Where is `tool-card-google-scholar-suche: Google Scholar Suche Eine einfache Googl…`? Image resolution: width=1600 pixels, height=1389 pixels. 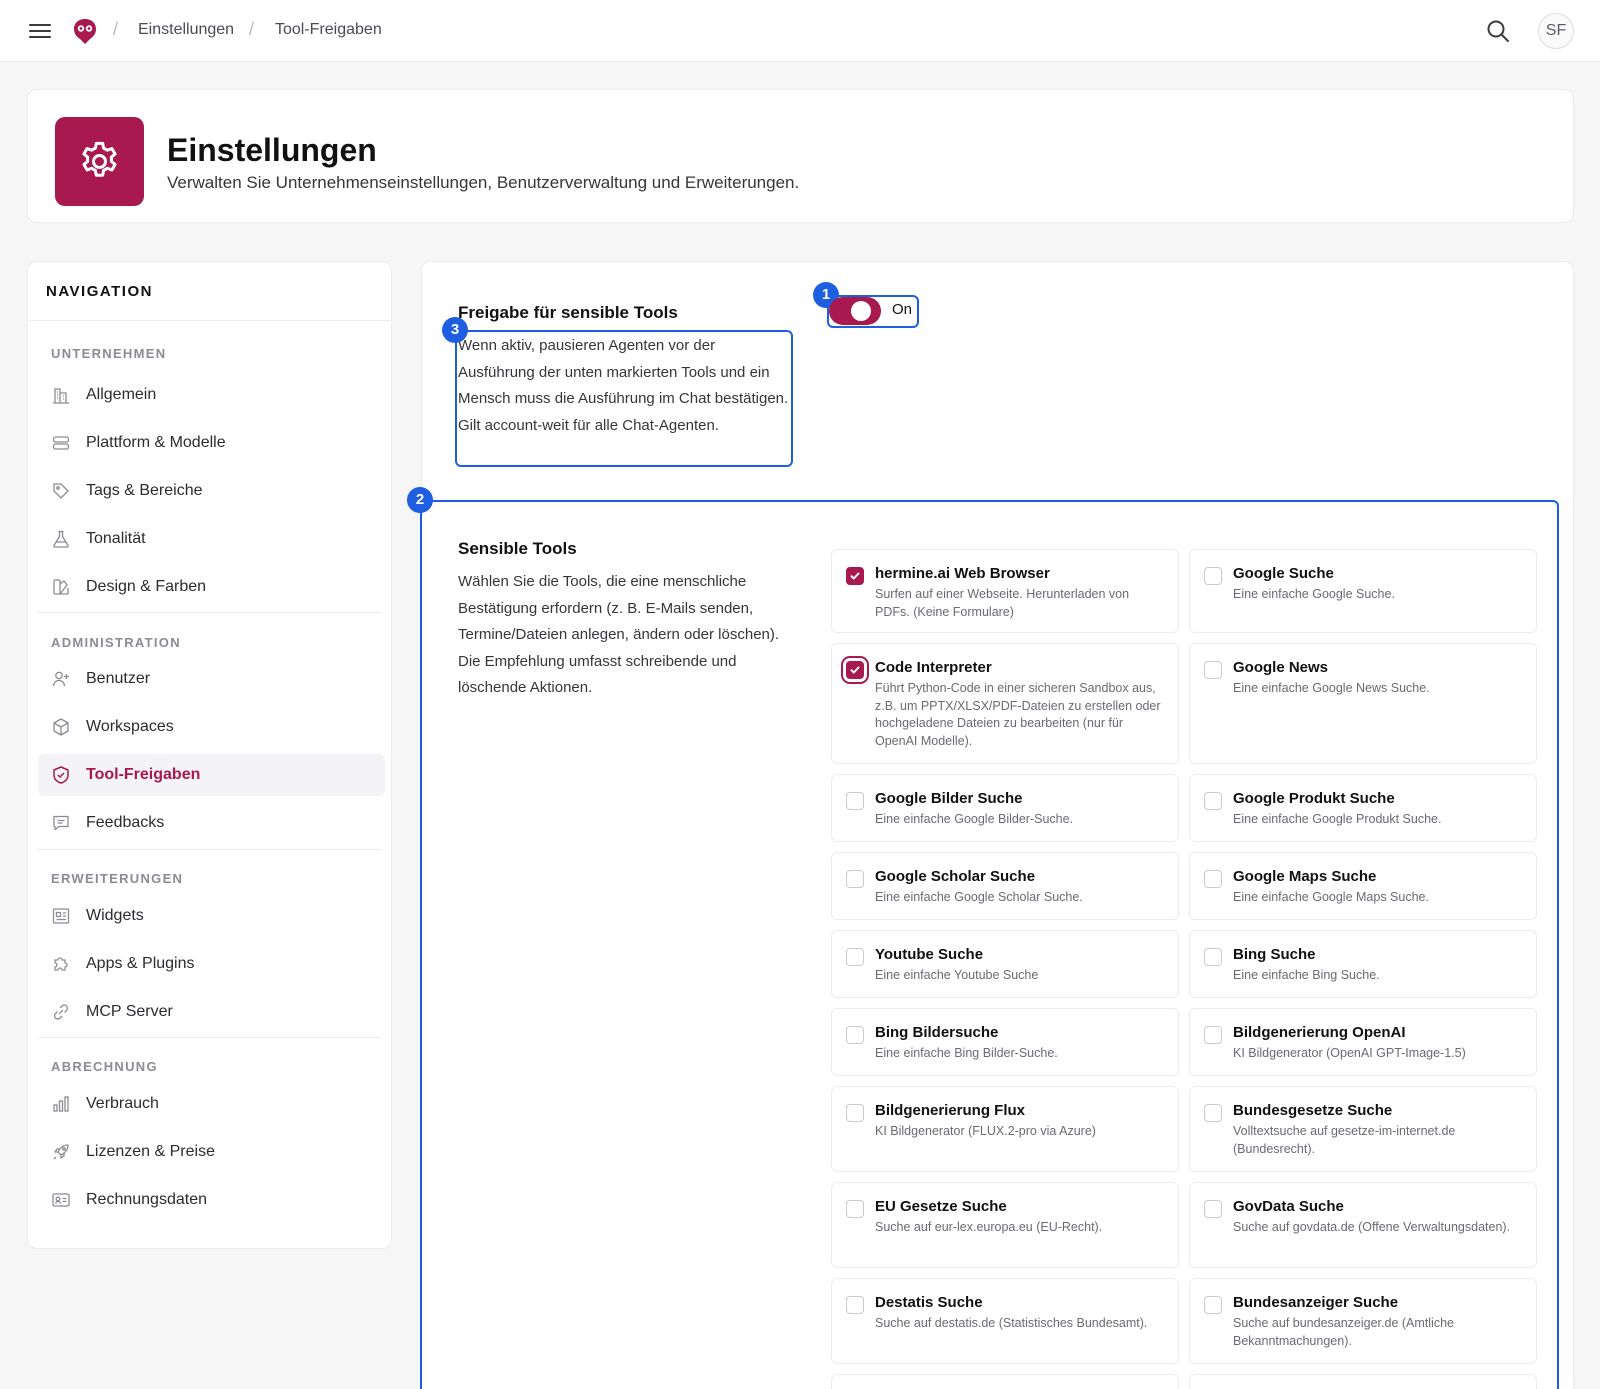
tool-card-google-scholar-suche: Google Scholar Suche Eine einfache Googl… is located at coordinates (1005, 886).